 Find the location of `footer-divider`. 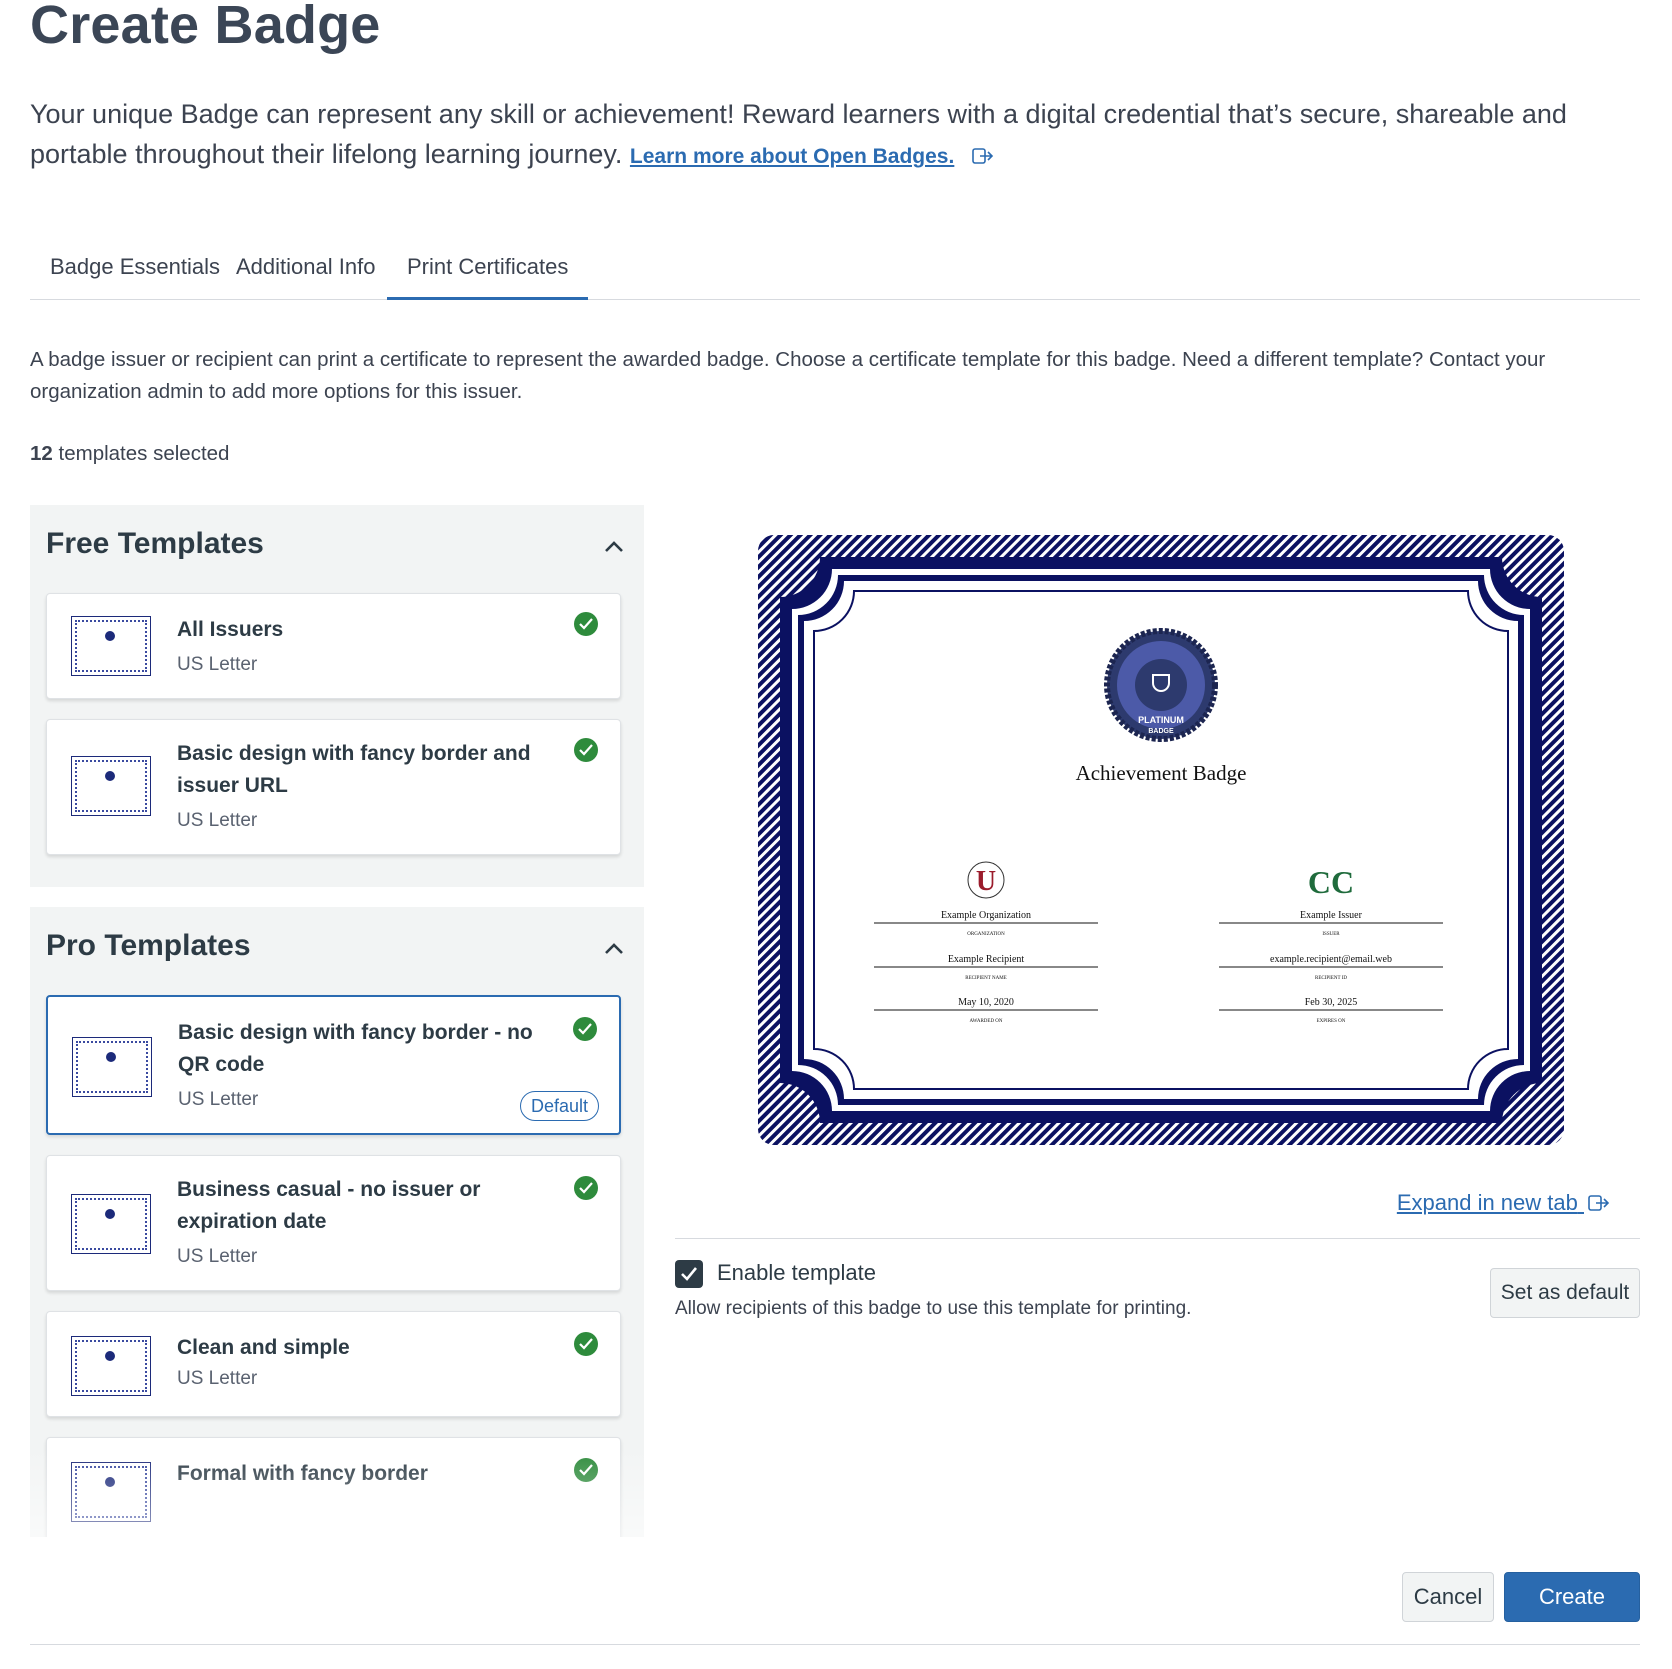

footer-divider is located at coordinates (835, 1644).